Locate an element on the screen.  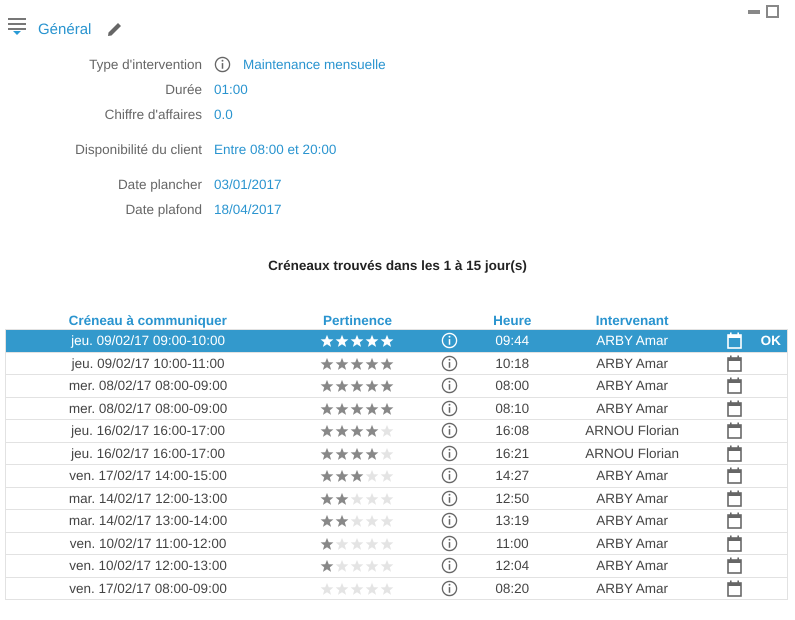
maximize-icon is located at coordinates (772, 11).